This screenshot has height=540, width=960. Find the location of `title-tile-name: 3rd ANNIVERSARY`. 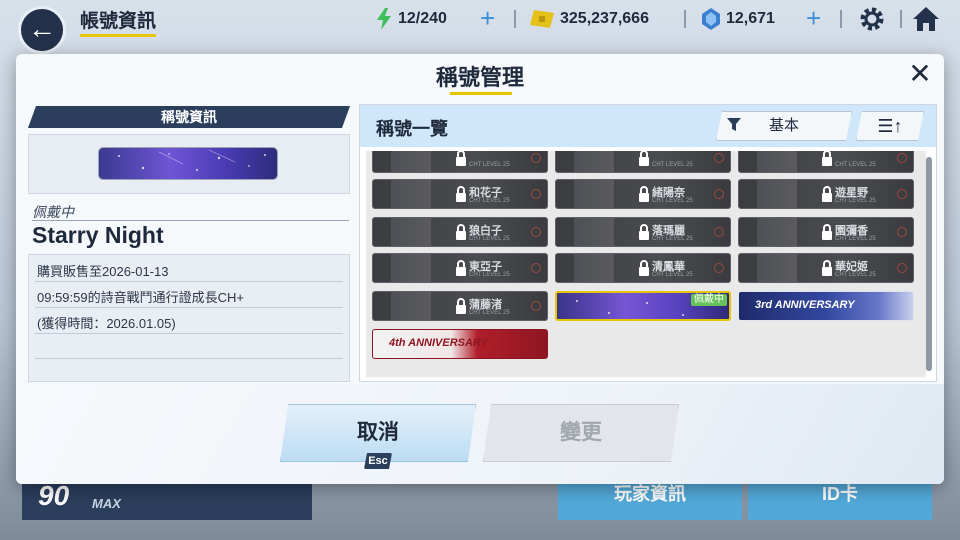

title-tile-name: 3rd ANNIVERSARY is located at coordinates (805, 305).